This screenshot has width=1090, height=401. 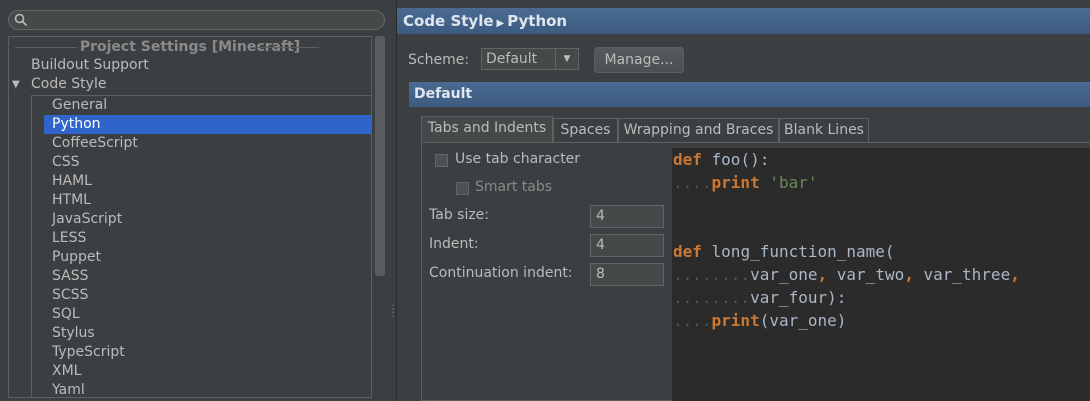 What do you see at coordinates (798, 251) in the screenshot?
I see `code-token: long_function_name(` at bounding box center [798, 251].